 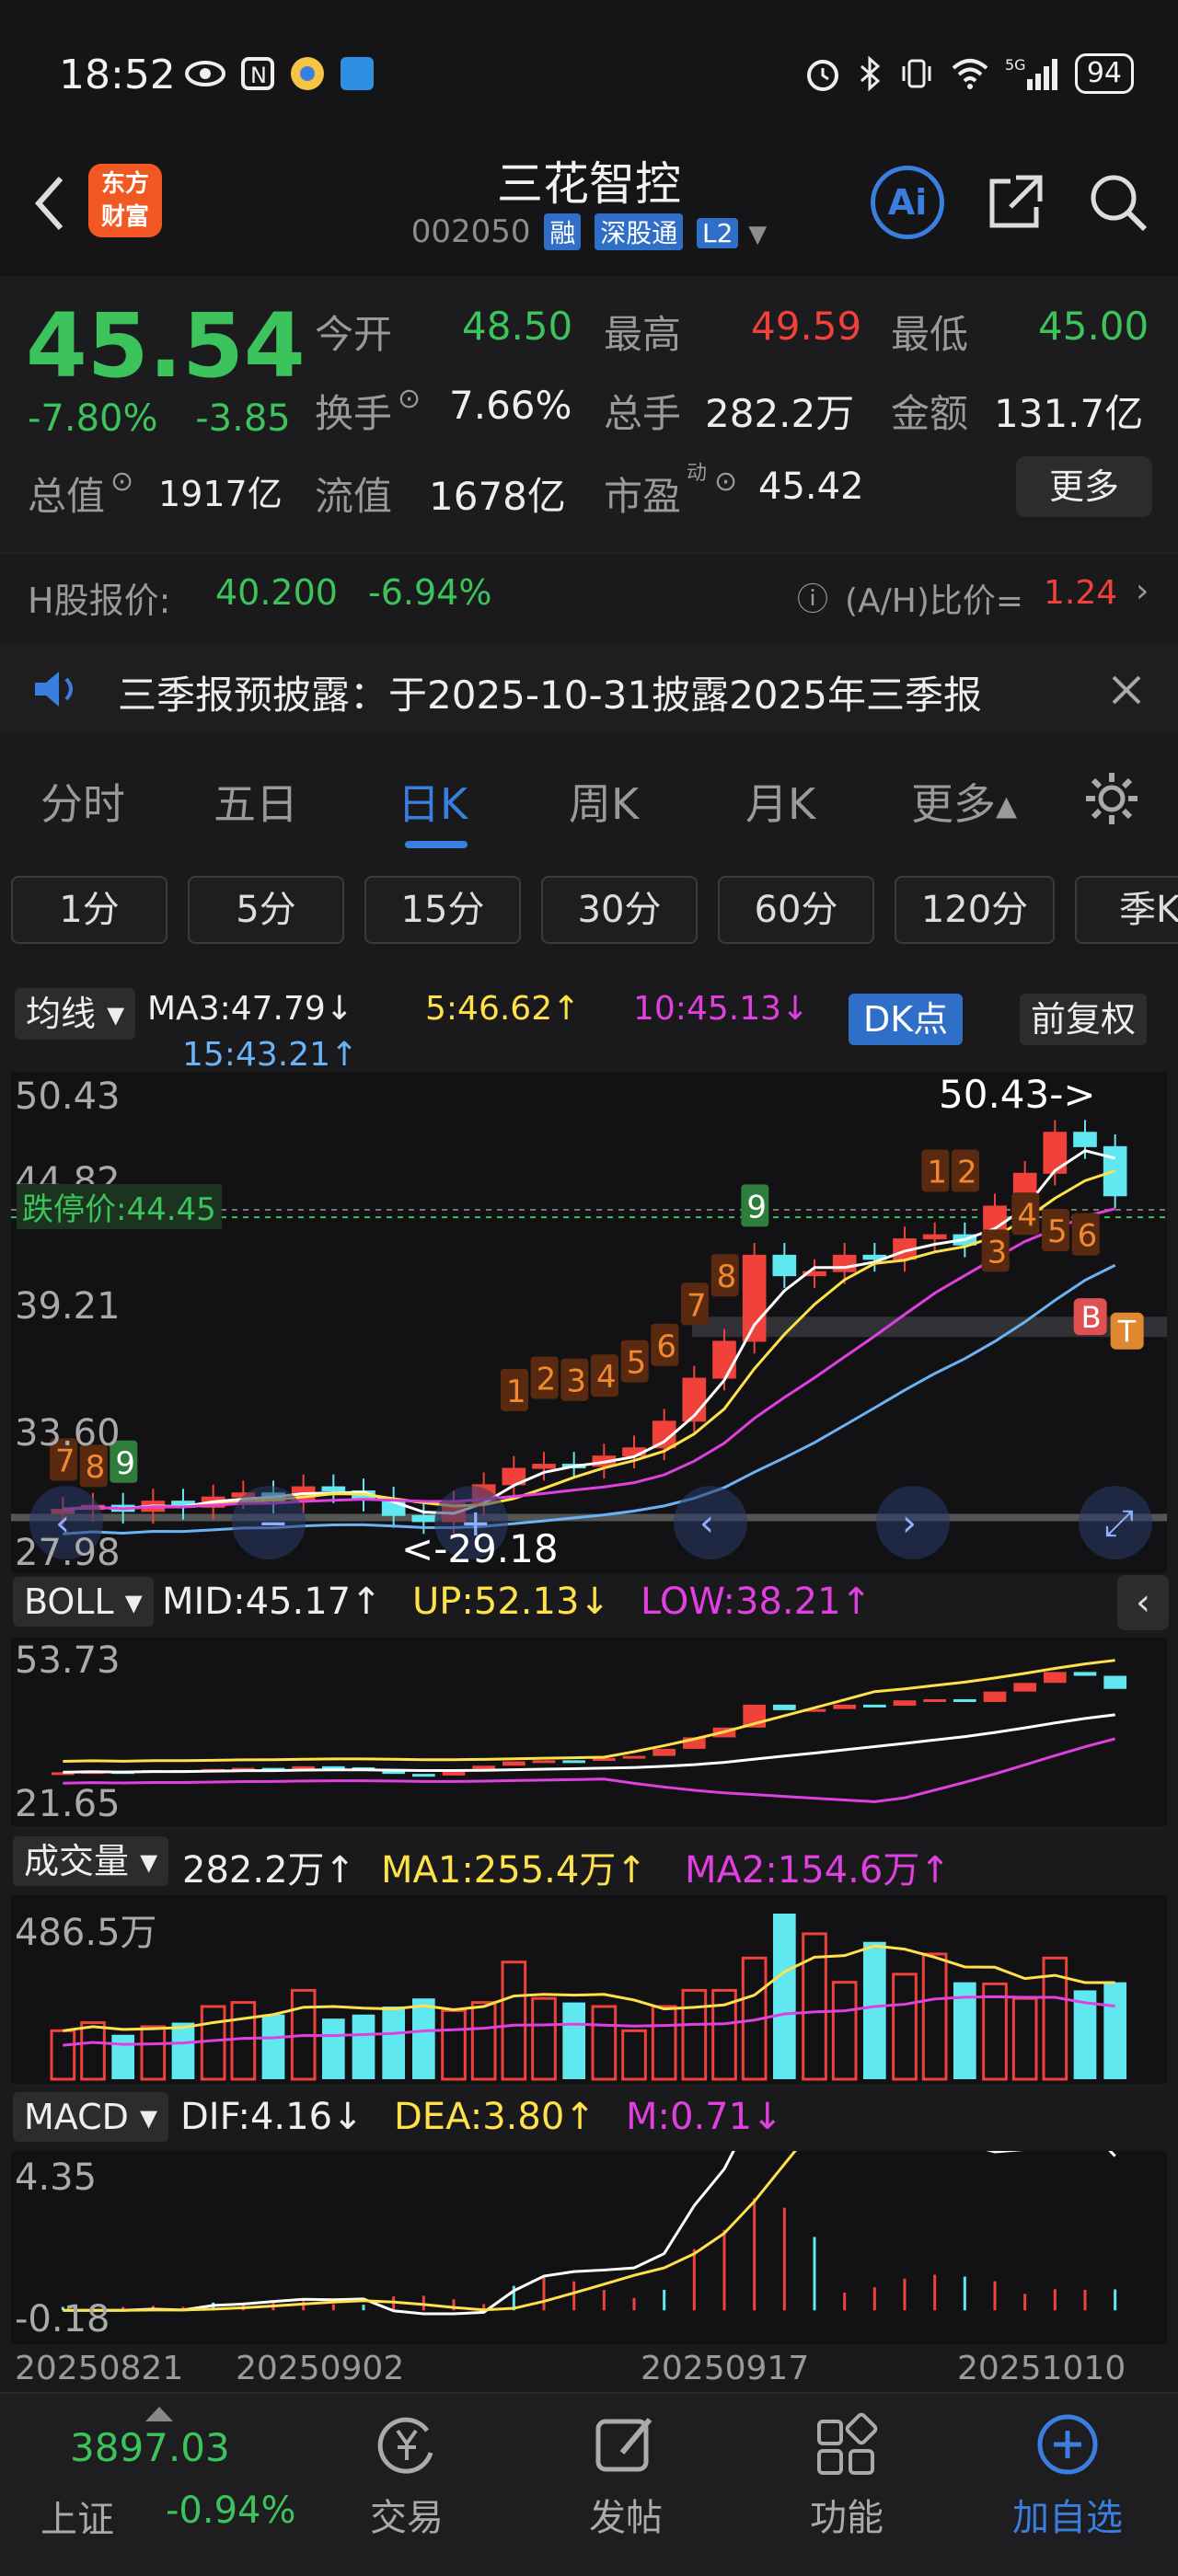 I want to click on macd-legend: MACD ▾ DIF:4.16↓ DEA:3.80↑ M:0.71↓, so click(x=589, y=2119).